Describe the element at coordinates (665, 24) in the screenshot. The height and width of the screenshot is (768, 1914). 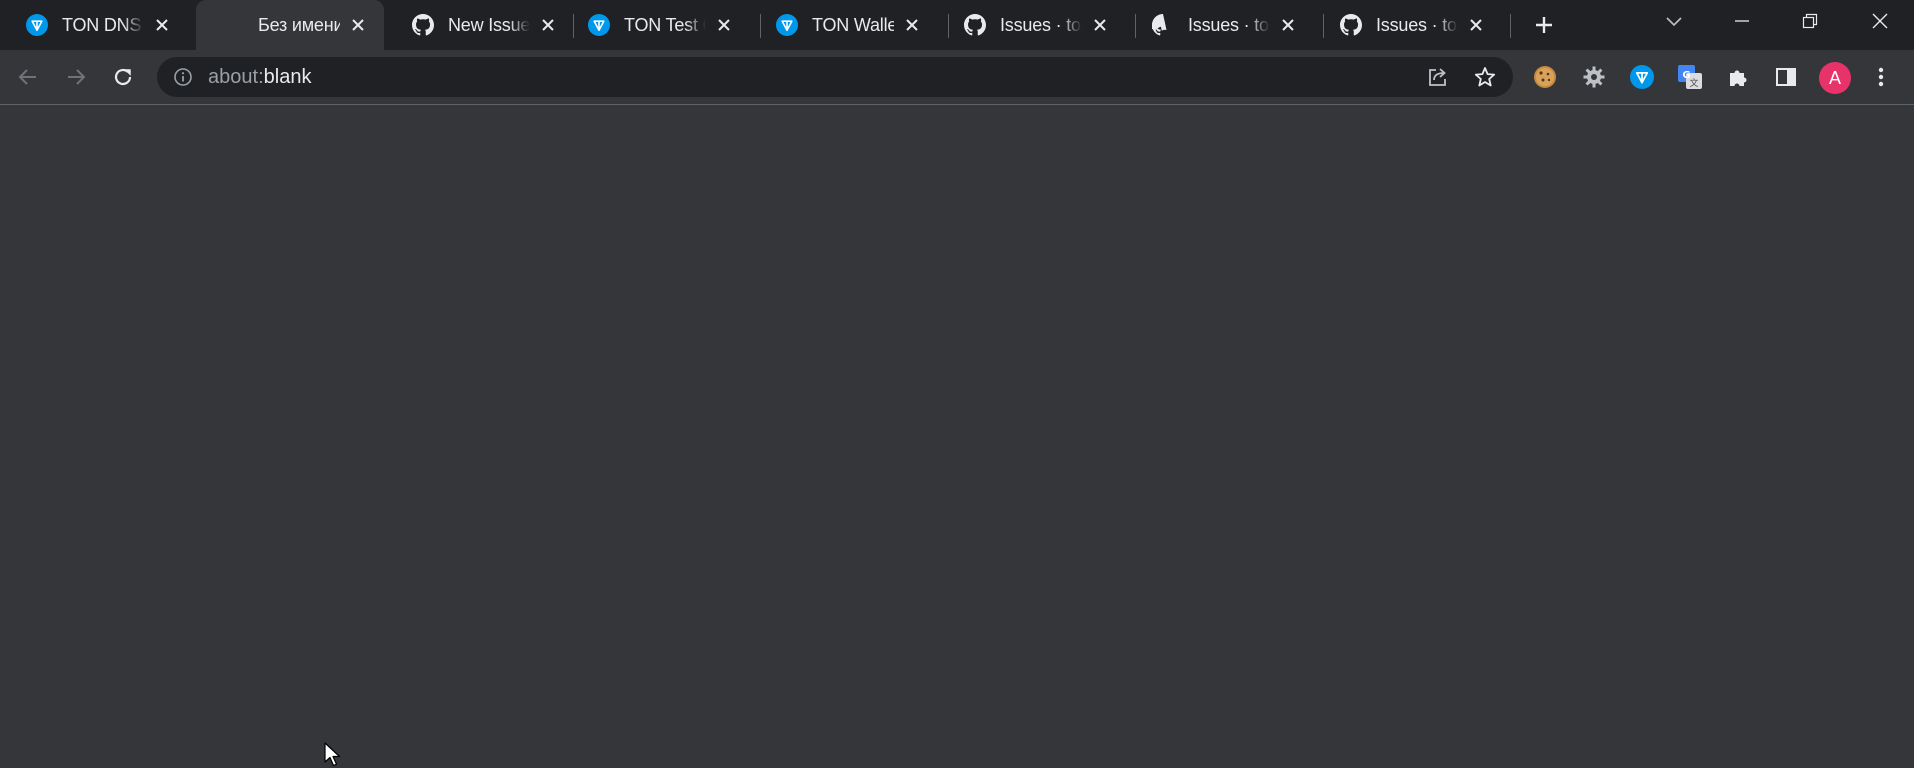
I see `tab-title: TON Test Cli` at that location.